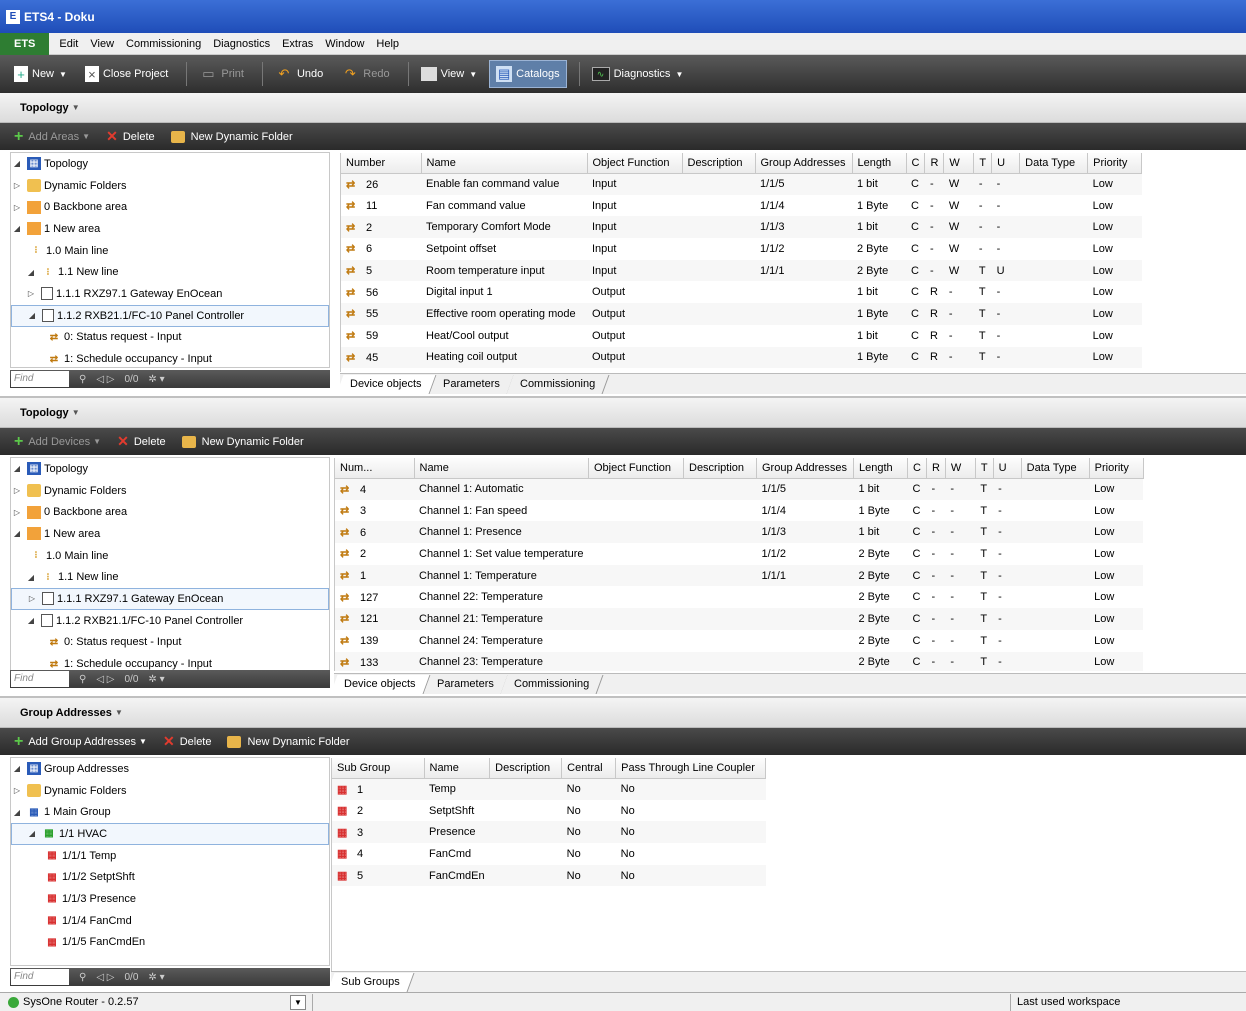  What do you see at coordinates (298, 1002) in the screenshot?
I see `connection-dropdown: ▼` at bounding box center [298, 1002].